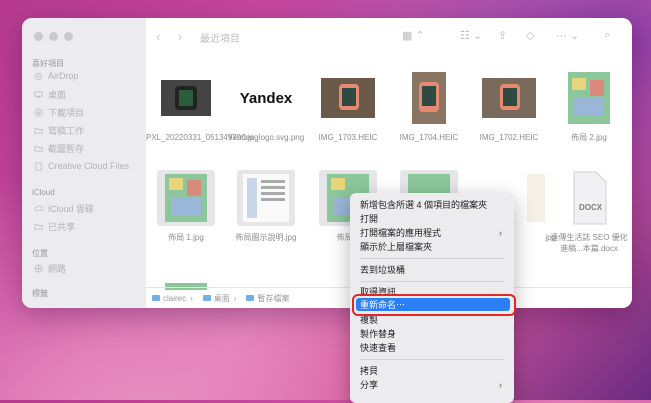  Describe the element at coordinates (567, 35) in the screenshot. I see `more-actions-icon: ⋯ ⌄` at that location.